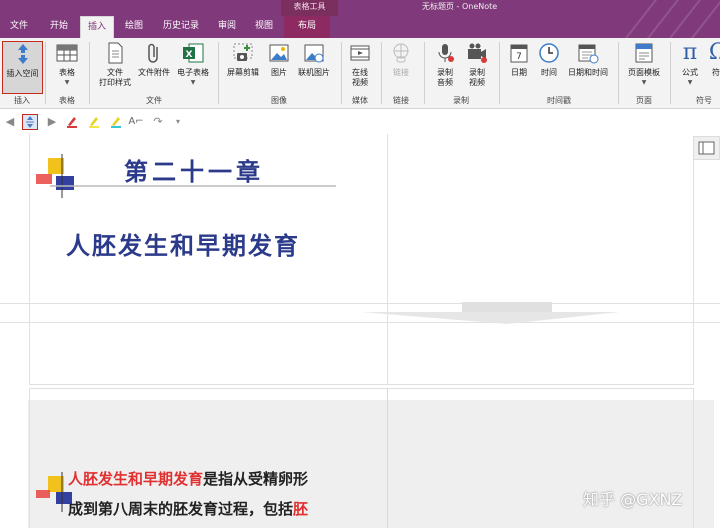  Describe the element at coordinates (94, 122) in the screenshot. I see `highlighter-yellow-icon` at that location.